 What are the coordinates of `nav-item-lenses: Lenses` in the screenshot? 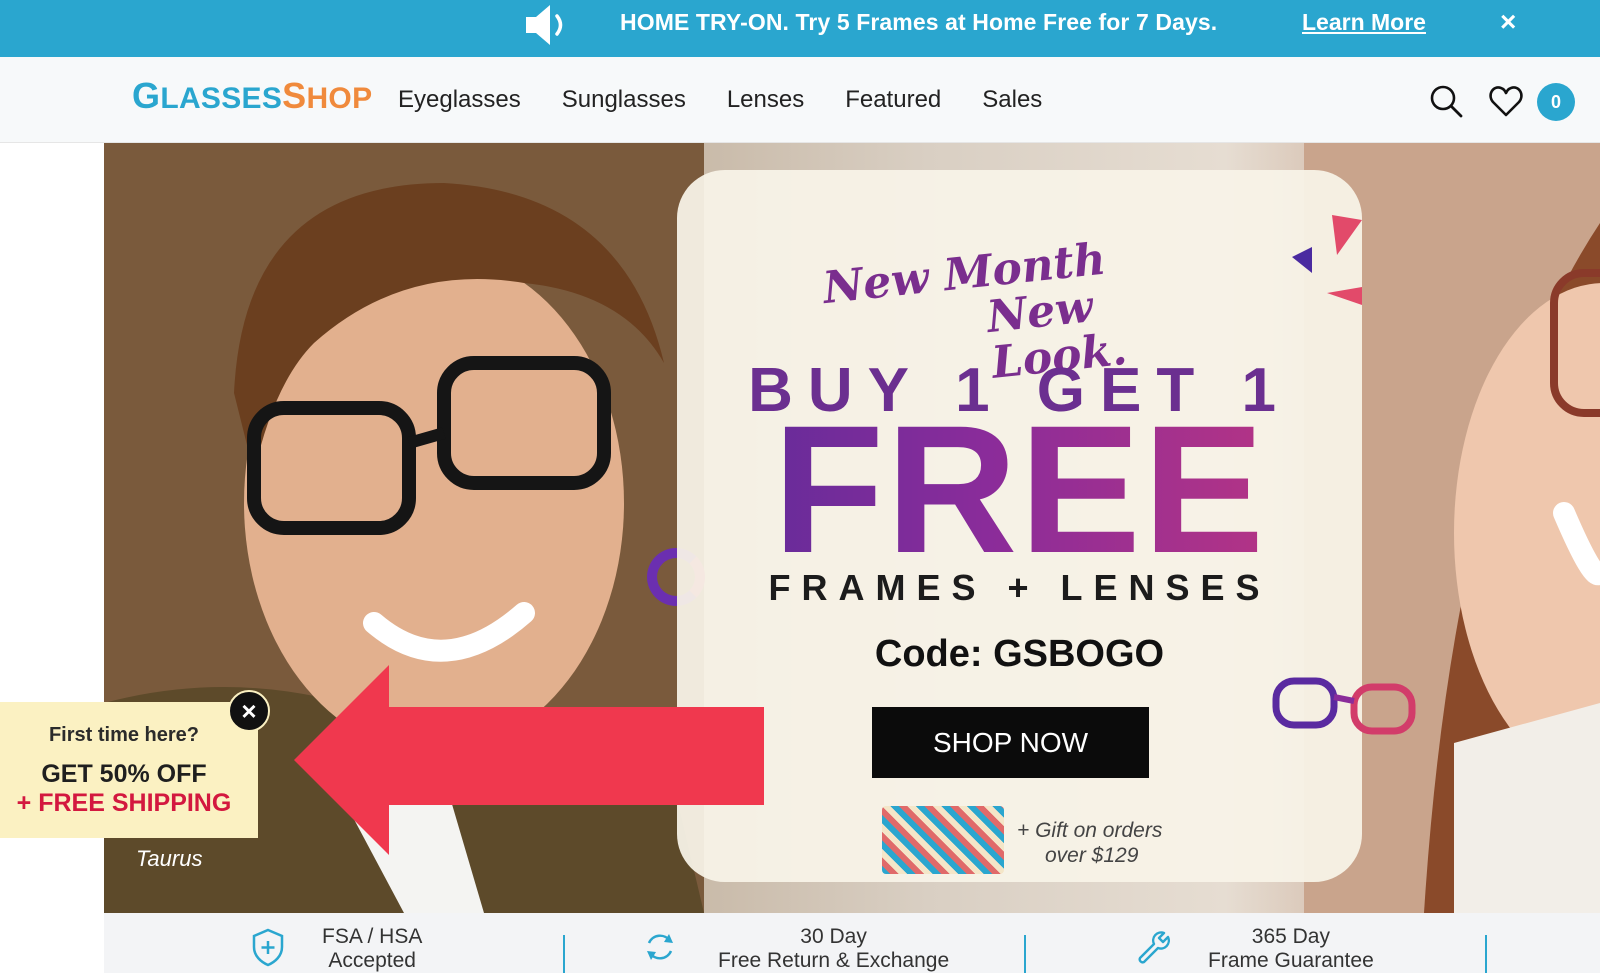 It's located at (765, 100).